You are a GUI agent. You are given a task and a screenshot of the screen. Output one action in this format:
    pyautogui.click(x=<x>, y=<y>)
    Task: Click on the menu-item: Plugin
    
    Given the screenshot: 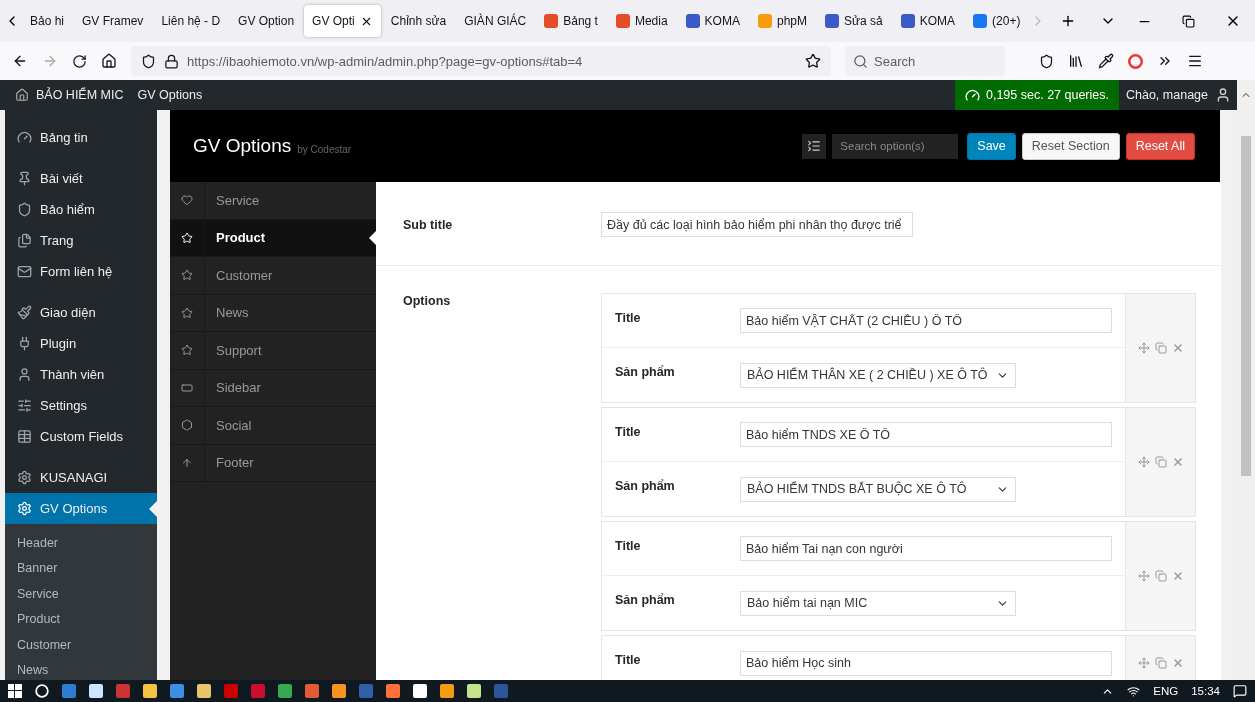 What is the action you would take?
    pyautogui.click(x=81, y=343)
    